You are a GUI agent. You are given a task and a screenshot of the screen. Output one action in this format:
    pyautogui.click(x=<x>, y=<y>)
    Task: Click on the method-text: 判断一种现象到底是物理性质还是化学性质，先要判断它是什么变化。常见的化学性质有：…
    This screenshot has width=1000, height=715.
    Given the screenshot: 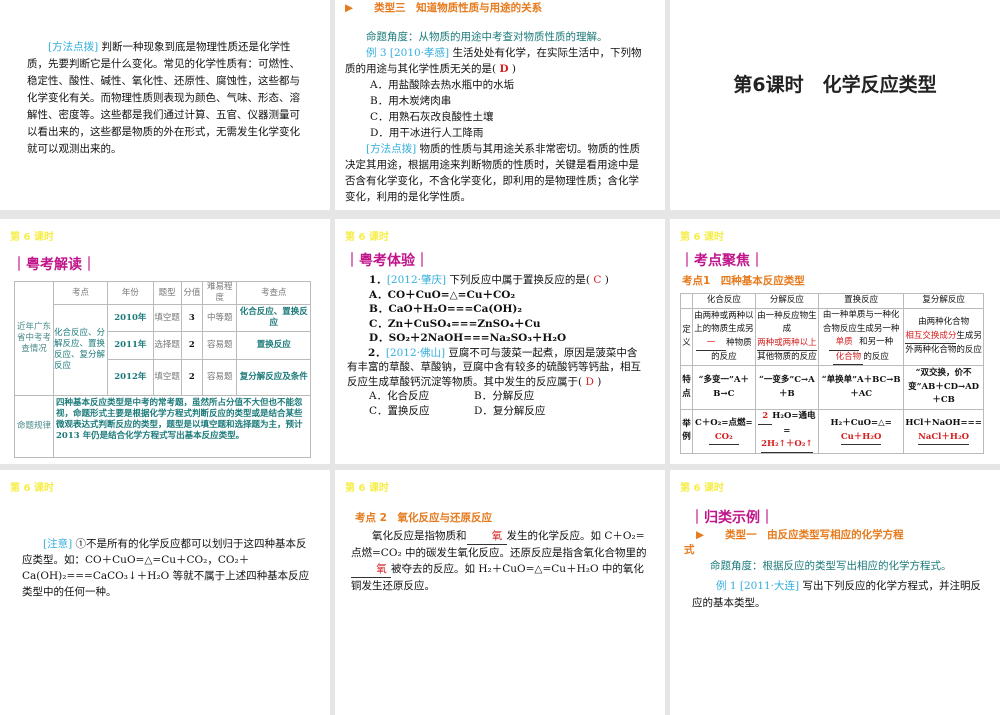 What is the action you would take?
    pyautogui.click(x=163, y=98)
    